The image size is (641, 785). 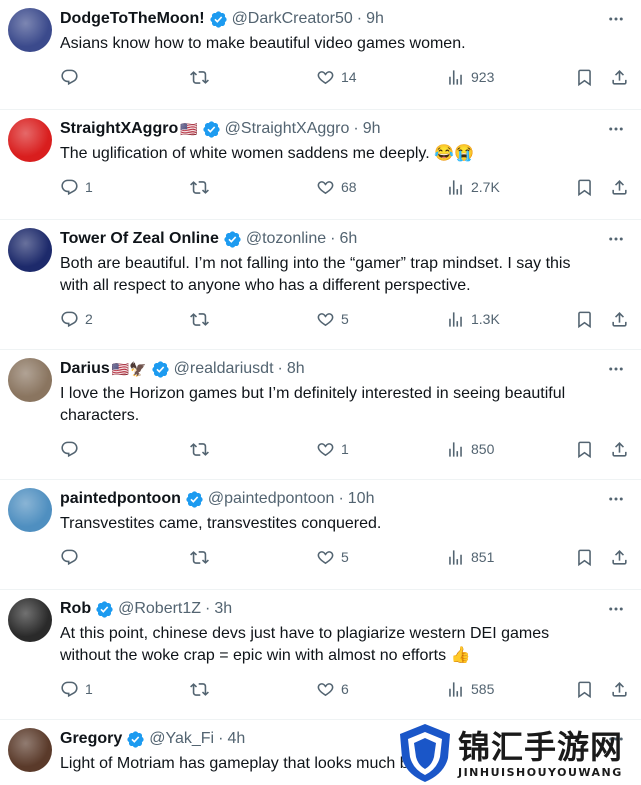 What do you see at coordinates (473, 187) in the screenshot?
I see `views-button: 2.7K` at bounding box center [473, 187].